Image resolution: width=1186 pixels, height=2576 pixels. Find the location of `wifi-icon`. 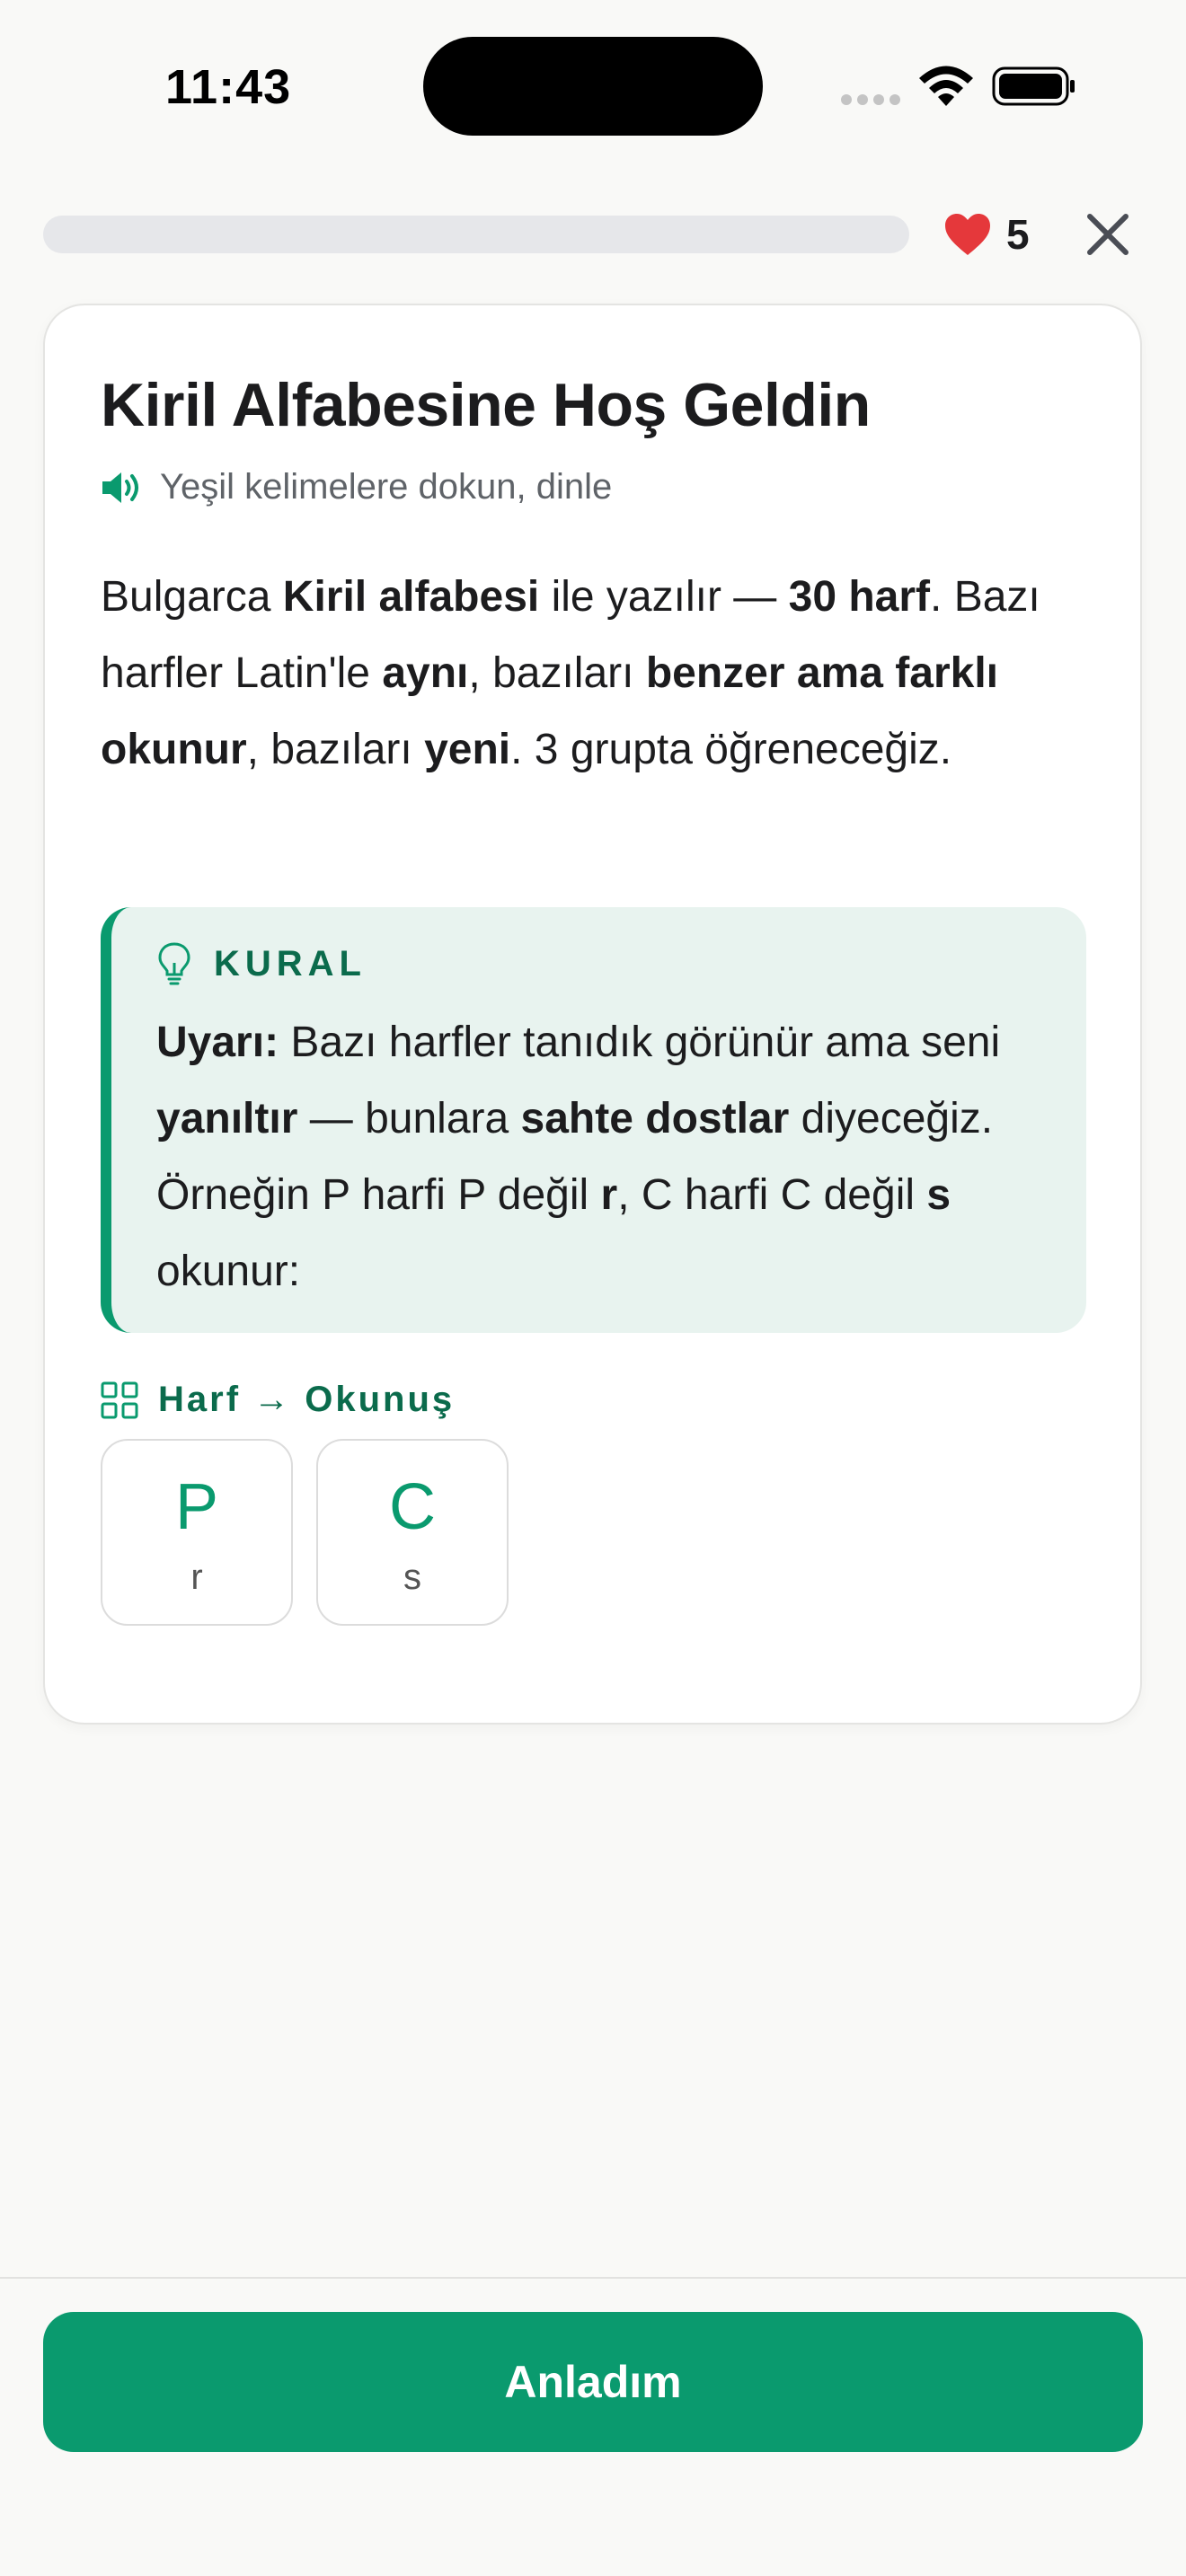

wifi-icon is located at coordinates (946, 86).